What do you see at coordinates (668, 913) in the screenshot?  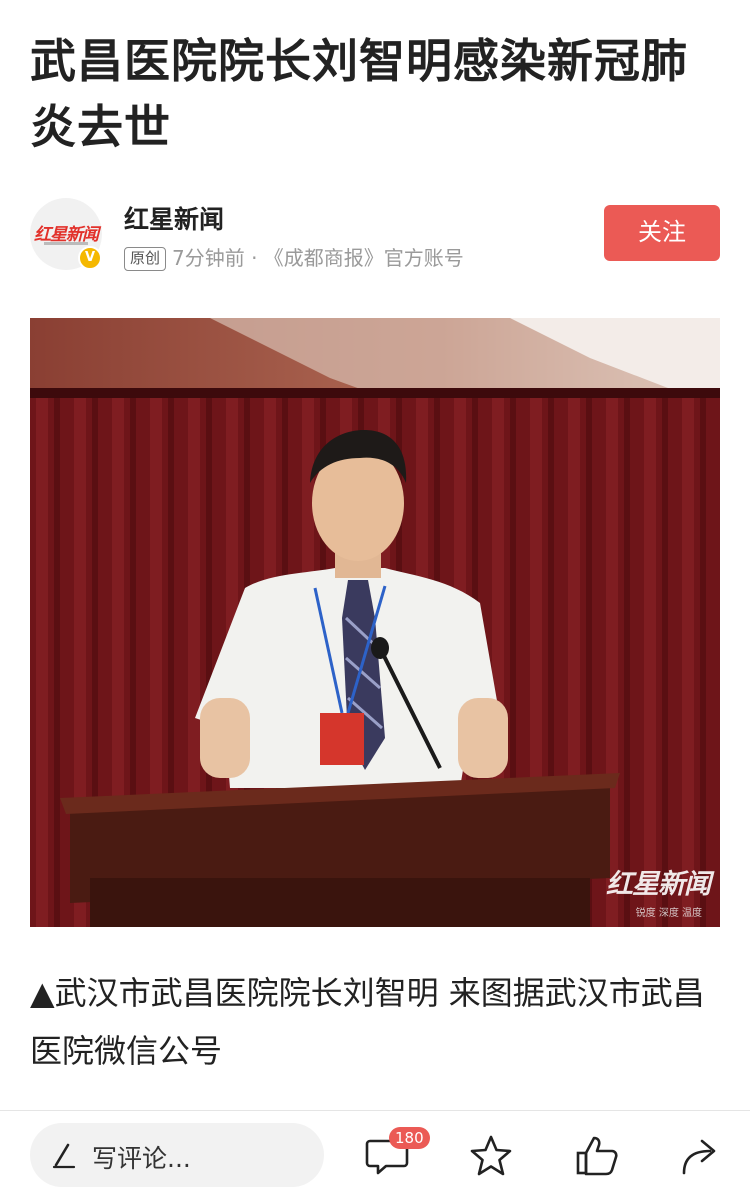 I see `photo-watermark-sub: 锐度 深度 温度` at bounding box center [668, 913].